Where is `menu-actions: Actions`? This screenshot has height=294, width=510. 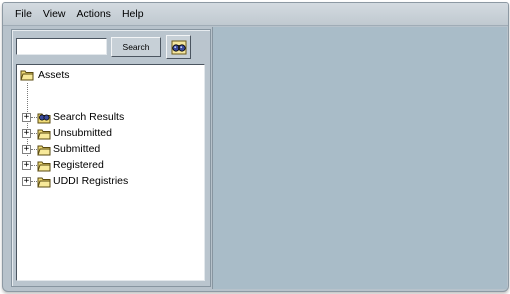
menu-actions: Actions is located at coordinates (94, 14).